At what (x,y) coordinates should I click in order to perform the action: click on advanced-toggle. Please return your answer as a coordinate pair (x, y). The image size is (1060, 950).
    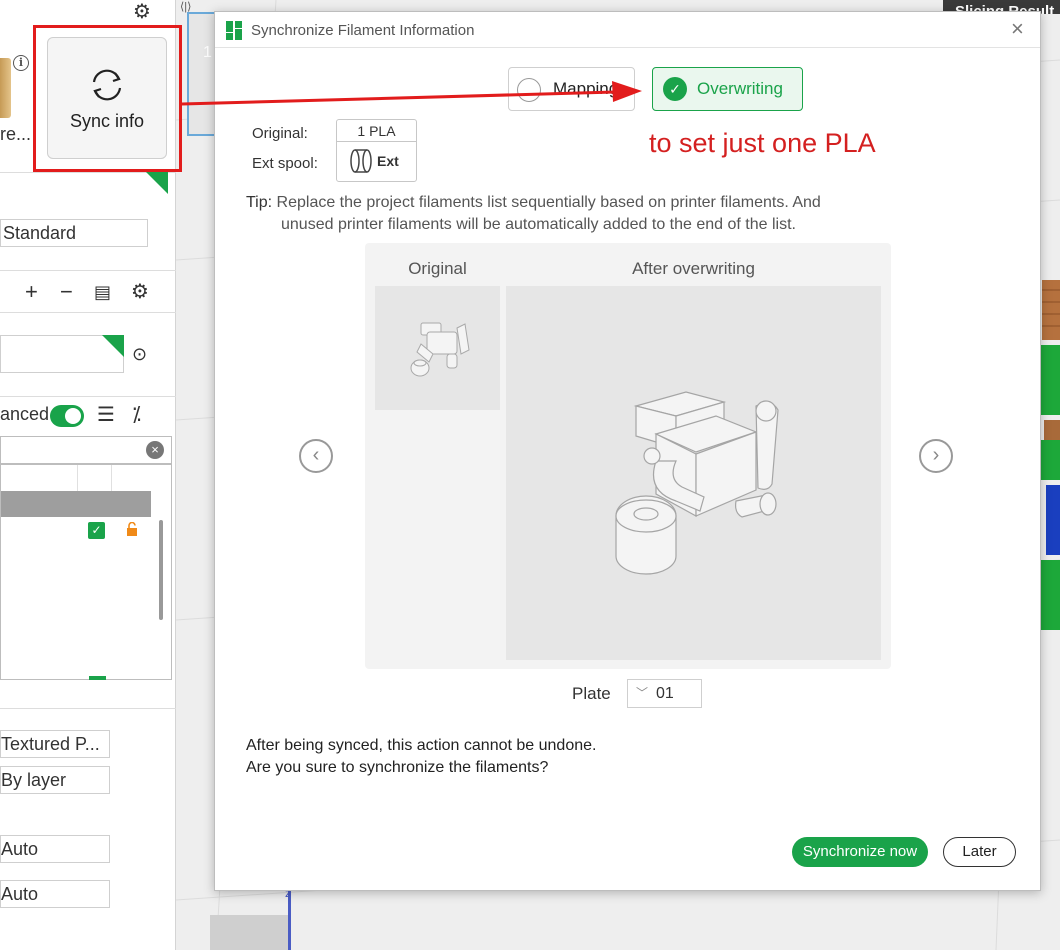
    Looking at the image, I should click on (67, 416).